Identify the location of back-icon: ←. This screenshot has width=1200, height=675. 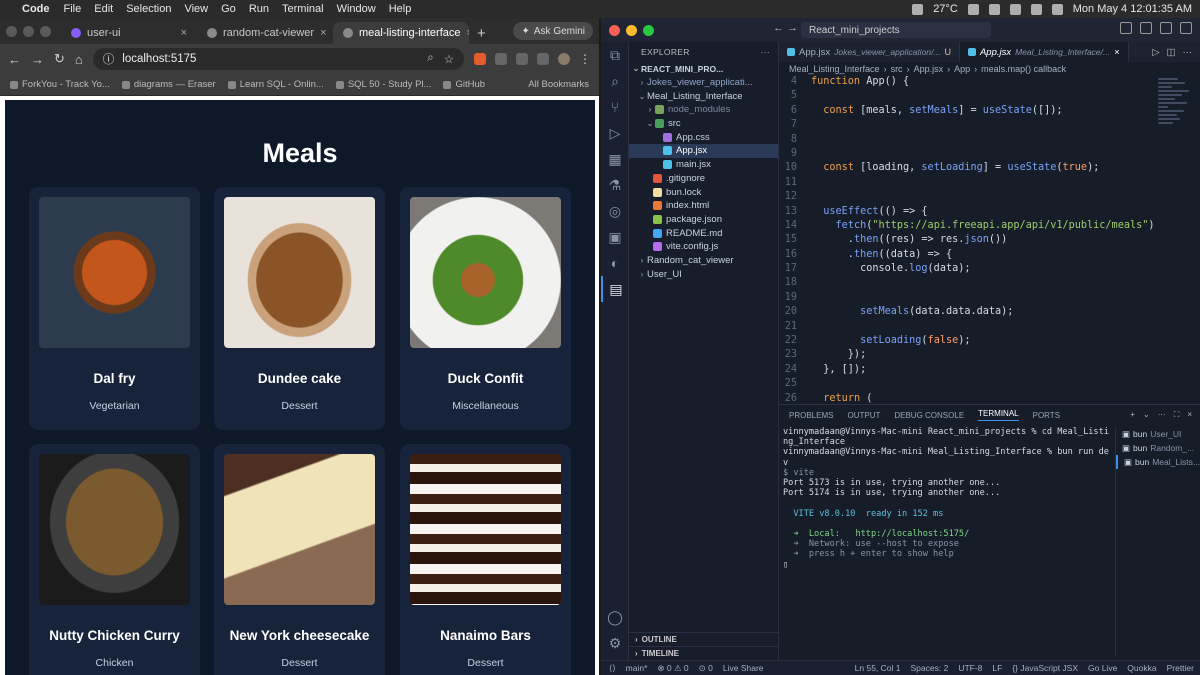
(14, 59).